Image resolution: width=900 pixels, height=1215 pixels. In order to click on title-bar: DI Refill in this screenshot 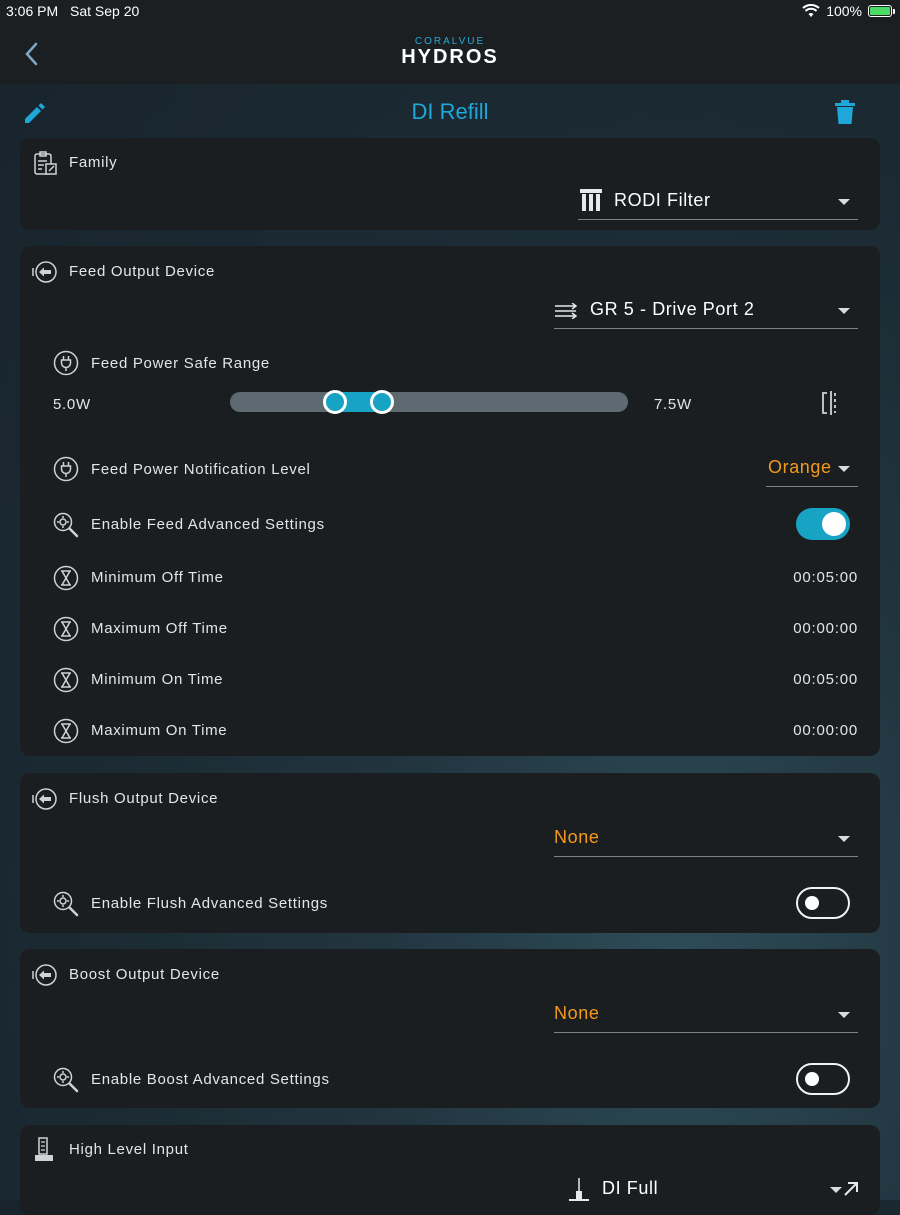, I will do `click(450, 111)`.